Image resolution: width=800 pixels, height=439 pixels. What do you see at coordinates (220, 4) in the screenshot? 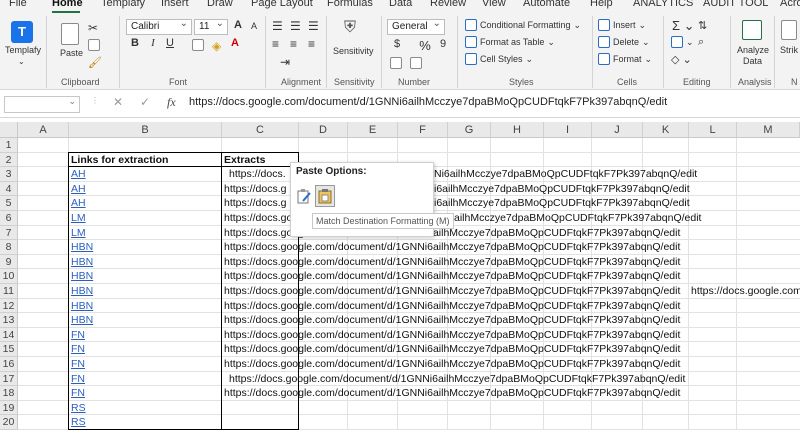
I see `menu-draw: Draw` at bounding box center [220, 4].